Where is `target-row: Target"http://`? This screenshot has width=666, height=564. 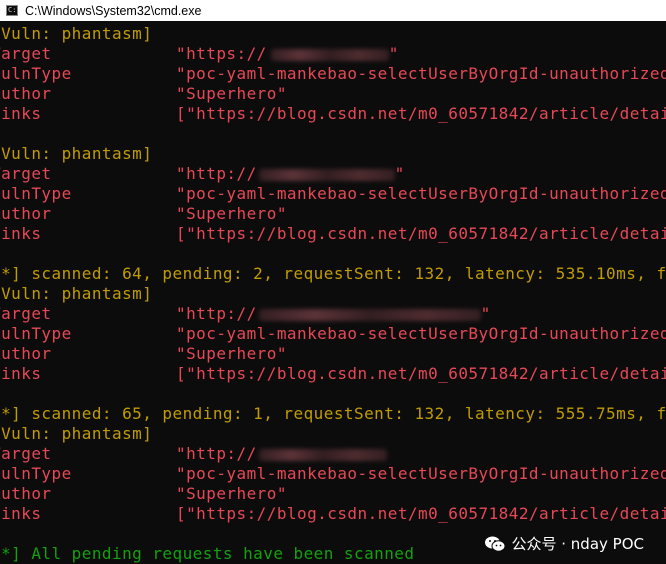
target-row: Target"http:// is located at coordinates (333, 454).